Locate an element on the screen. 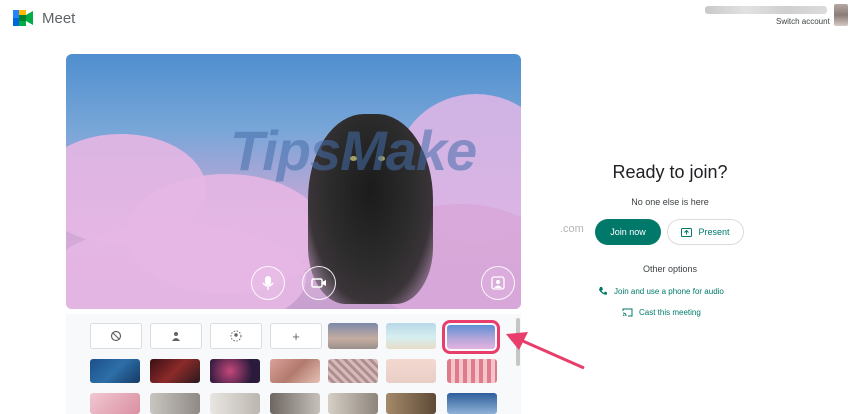 This screenshot has height=414, width=853. no-effect-icon is located at coordinates (116, 336).